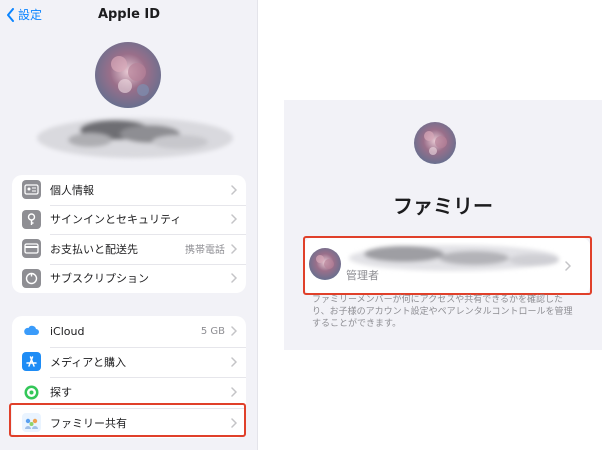  What do you see at coordinates (61, 393) in the screenshot?
I see `row-label: 探す` at bounding box center [61, 393].